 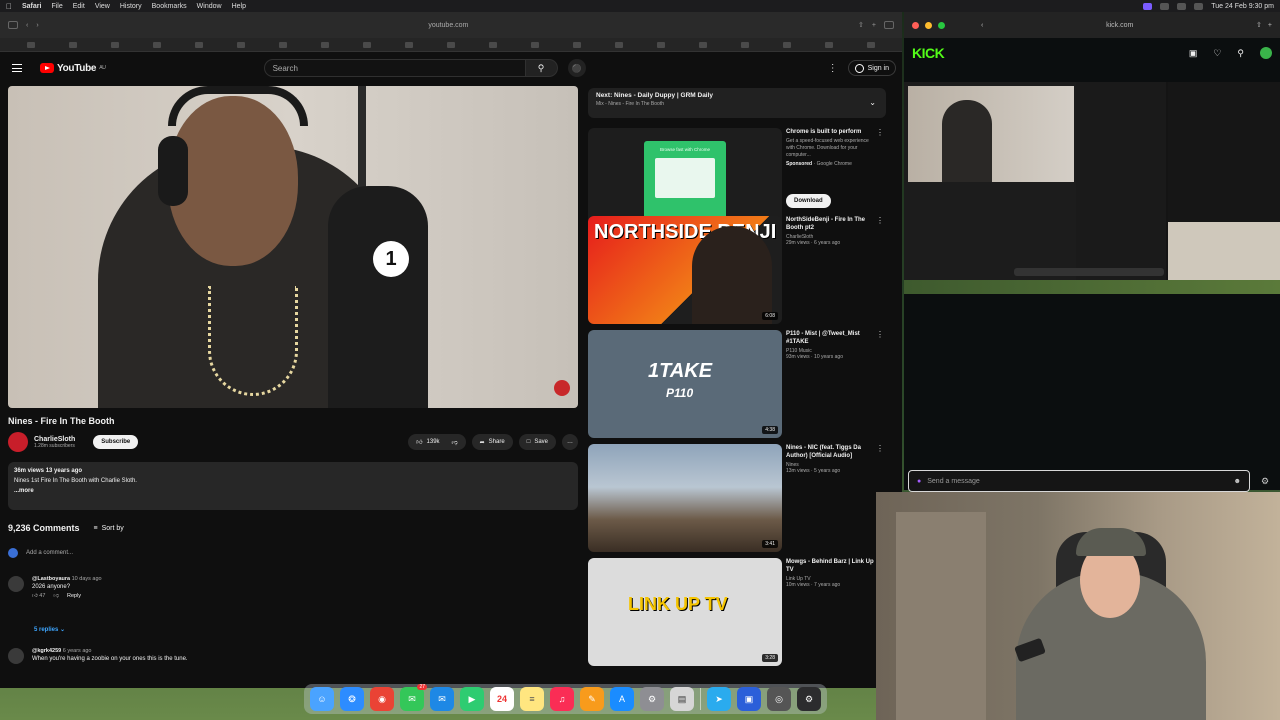 I want to click on subscribe-button: Subscribe, so click(x=116, y=442).